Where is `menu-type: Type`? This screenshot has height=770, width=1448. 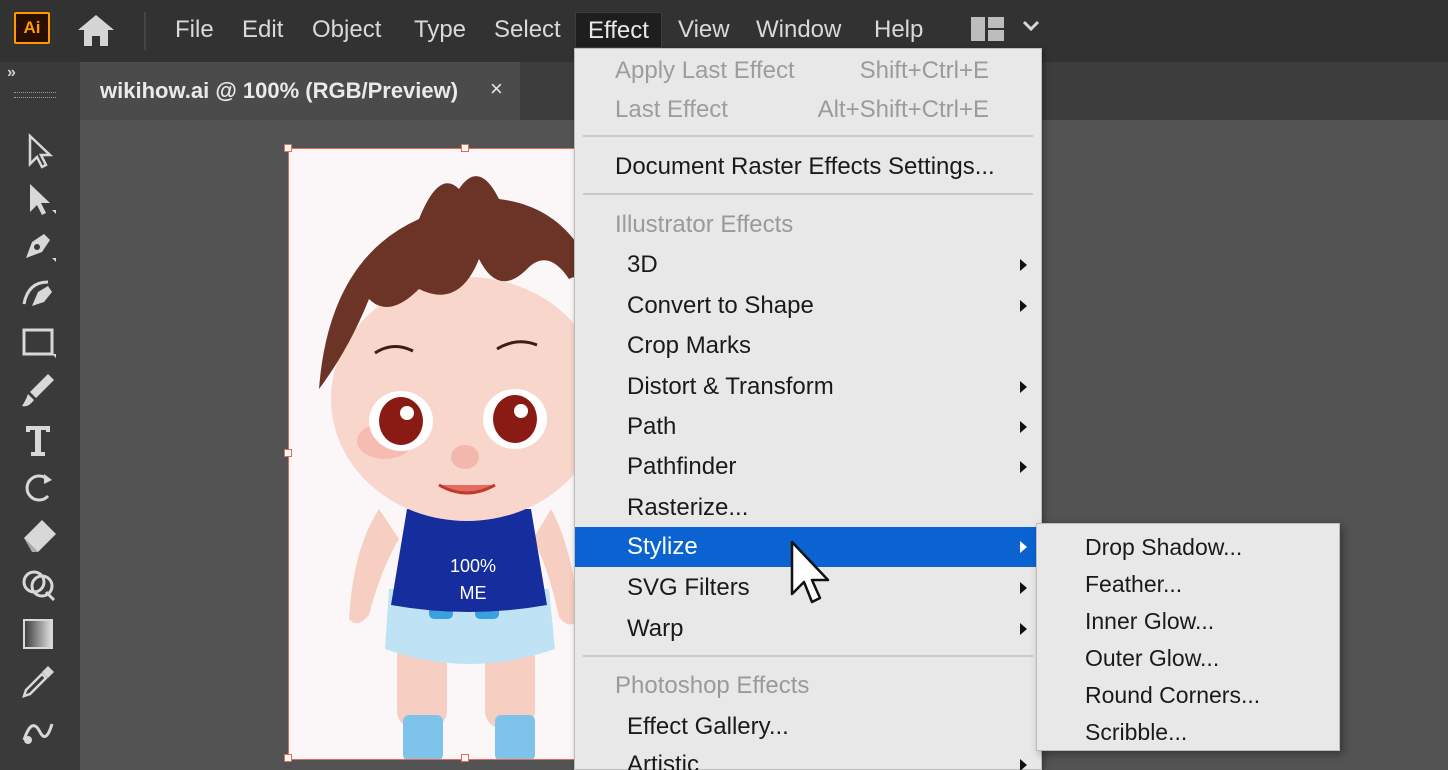 menu-type: Type is located at coordinates (440, 30).